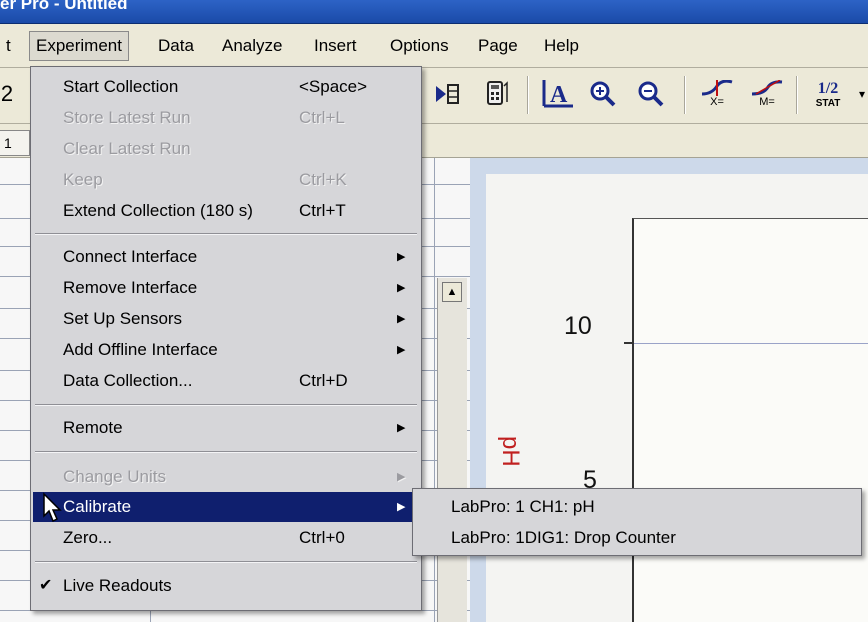 The width and height of the screenshot is (868, 622). Describe the element at coordinates (226, 288) in the screenshot. I see `menu-remove-interface: Remove Interface ▶` at that location.